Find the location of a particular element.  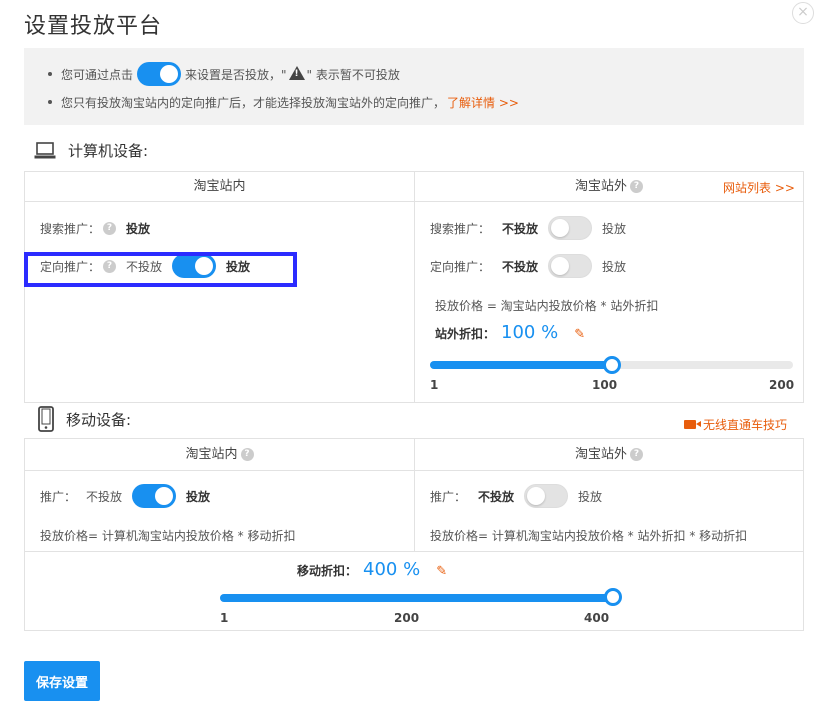

phone-icon is located at coordinates (46, 419).